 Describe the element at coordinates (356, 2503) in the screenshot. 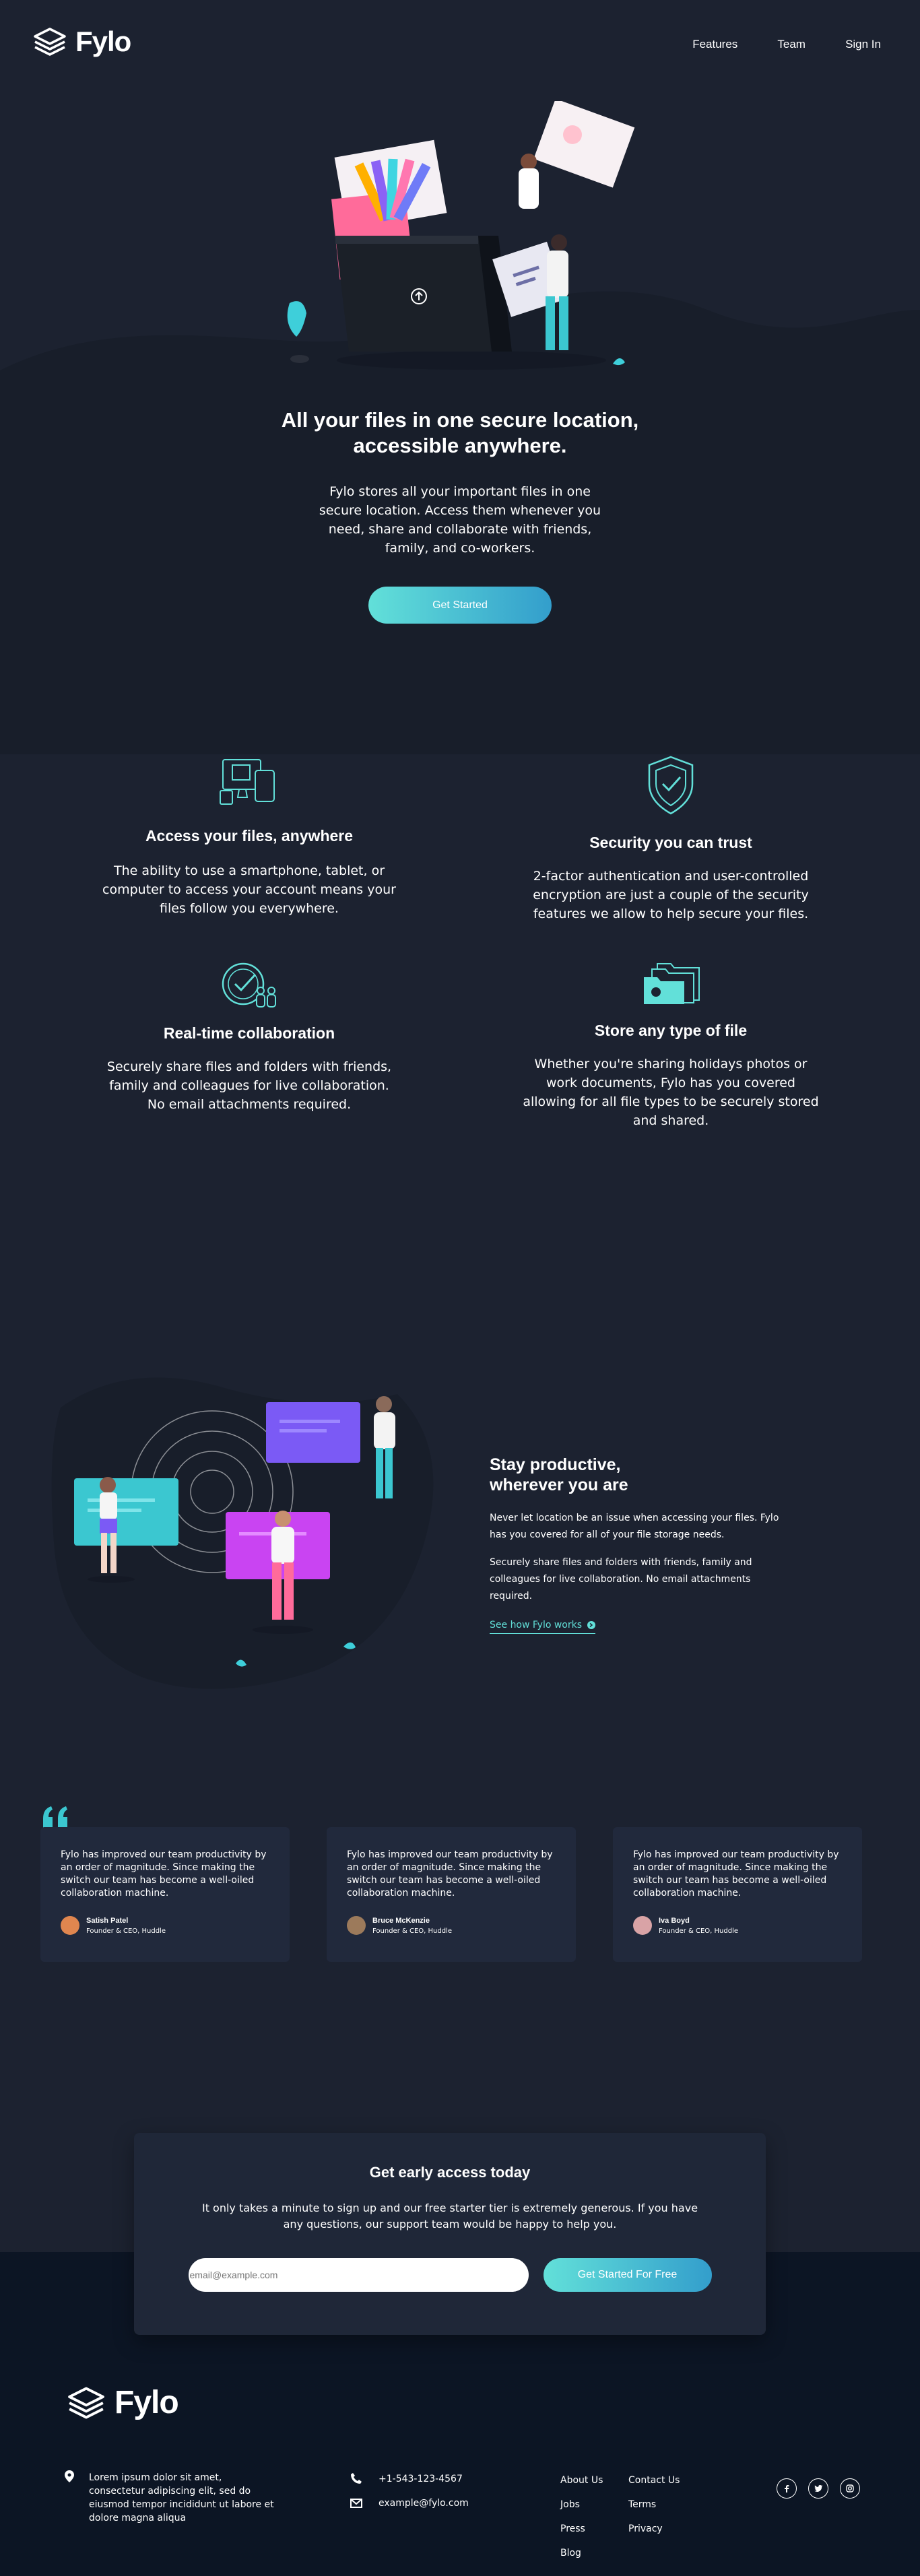

I see `email-icon` at that location.